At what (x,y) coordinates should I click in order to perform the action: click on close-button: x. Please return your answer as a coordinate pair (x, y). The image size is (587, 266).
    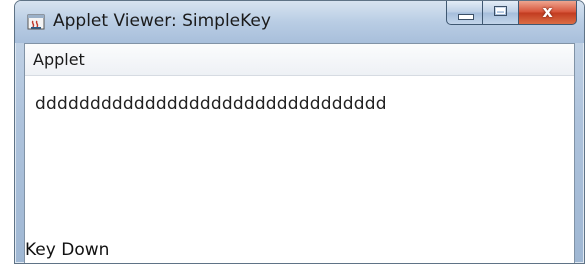
    Looking at the image, I should click on (548, 13).